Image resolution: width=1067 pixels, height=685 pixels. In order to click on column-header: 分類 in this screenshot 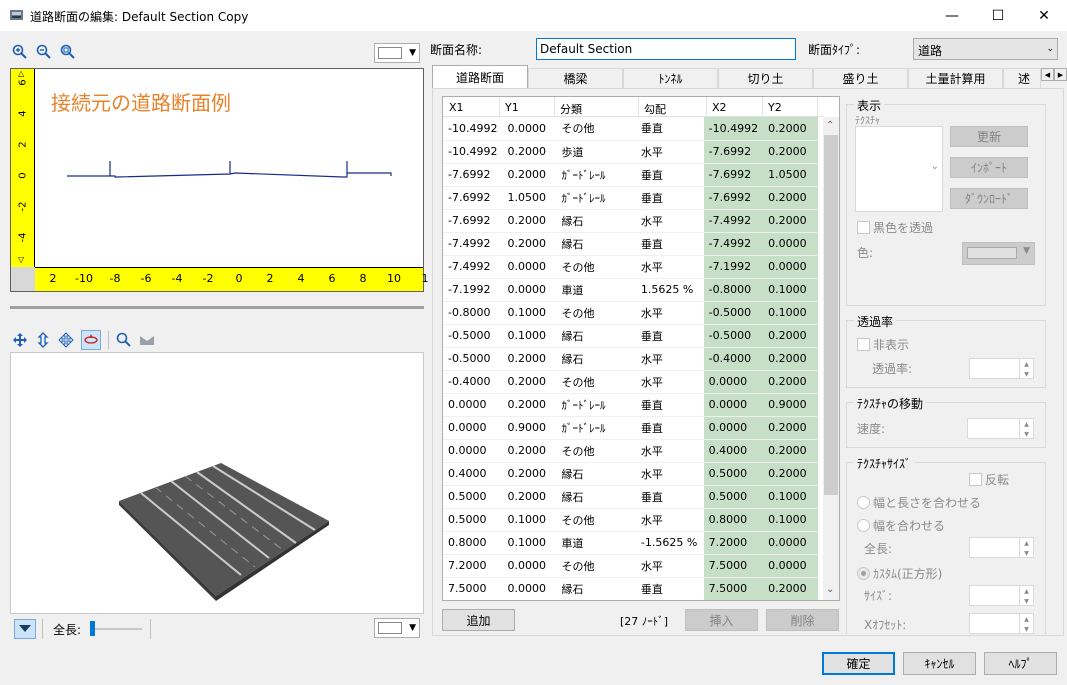, I will do `click(571, 109)`.